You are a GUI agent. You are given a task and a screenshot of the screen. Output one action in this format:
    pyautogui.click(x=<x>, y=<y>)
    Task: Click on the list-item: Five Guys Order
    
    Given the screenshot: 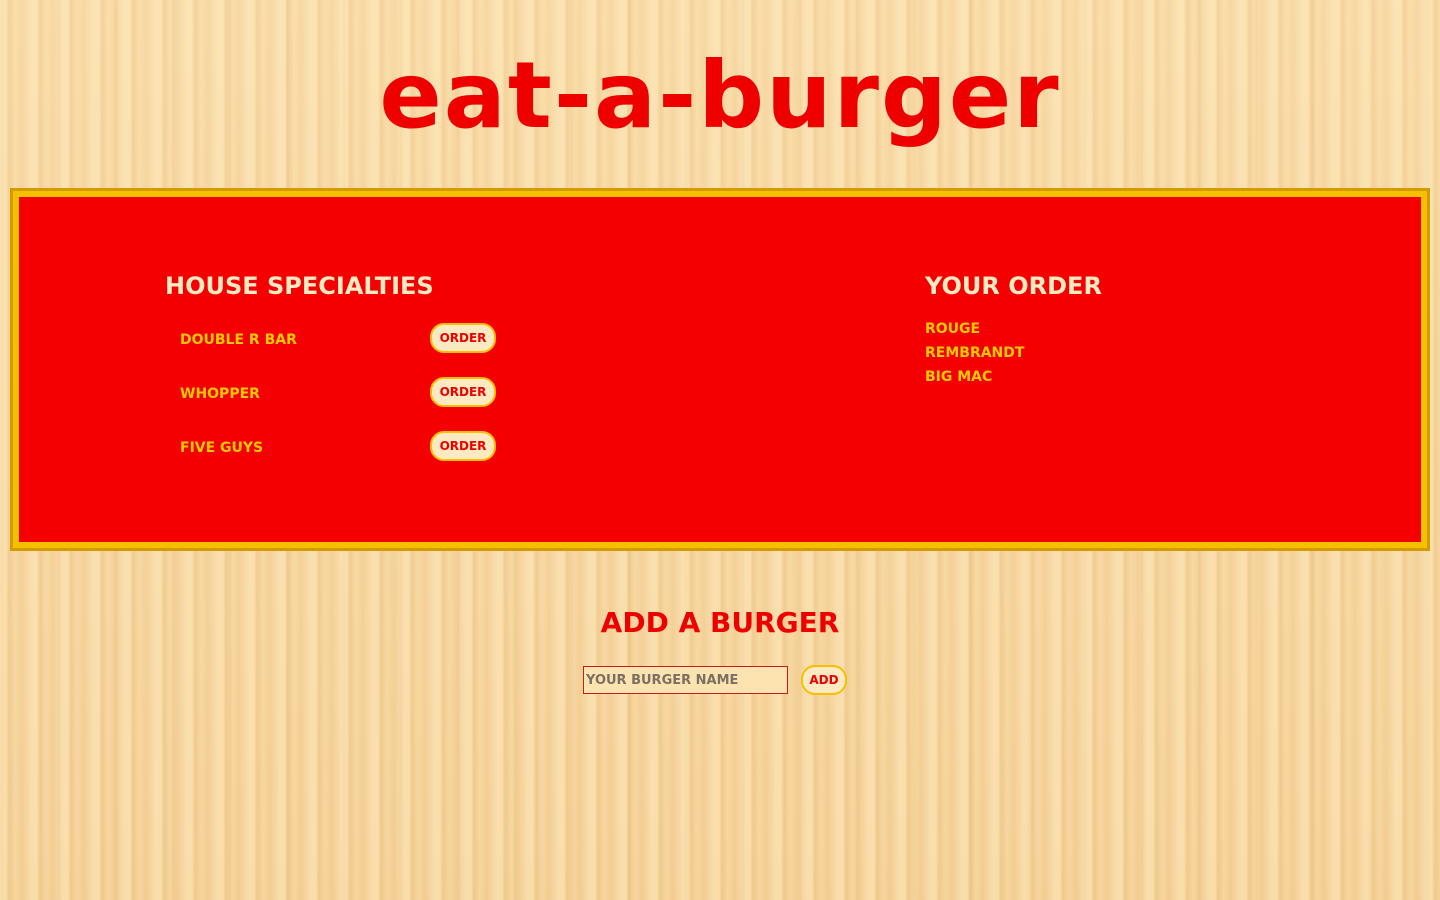 What is the action you would take?
    pyautogui.click(x=340, y=458)
    